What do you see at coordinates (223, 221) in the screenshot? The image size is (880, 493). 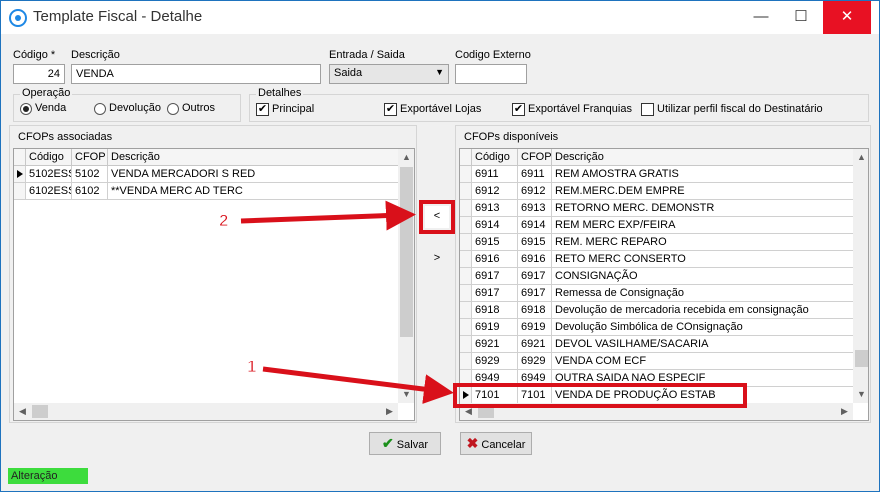 I see `callout-two: 2` at bounding box center [223, 221].